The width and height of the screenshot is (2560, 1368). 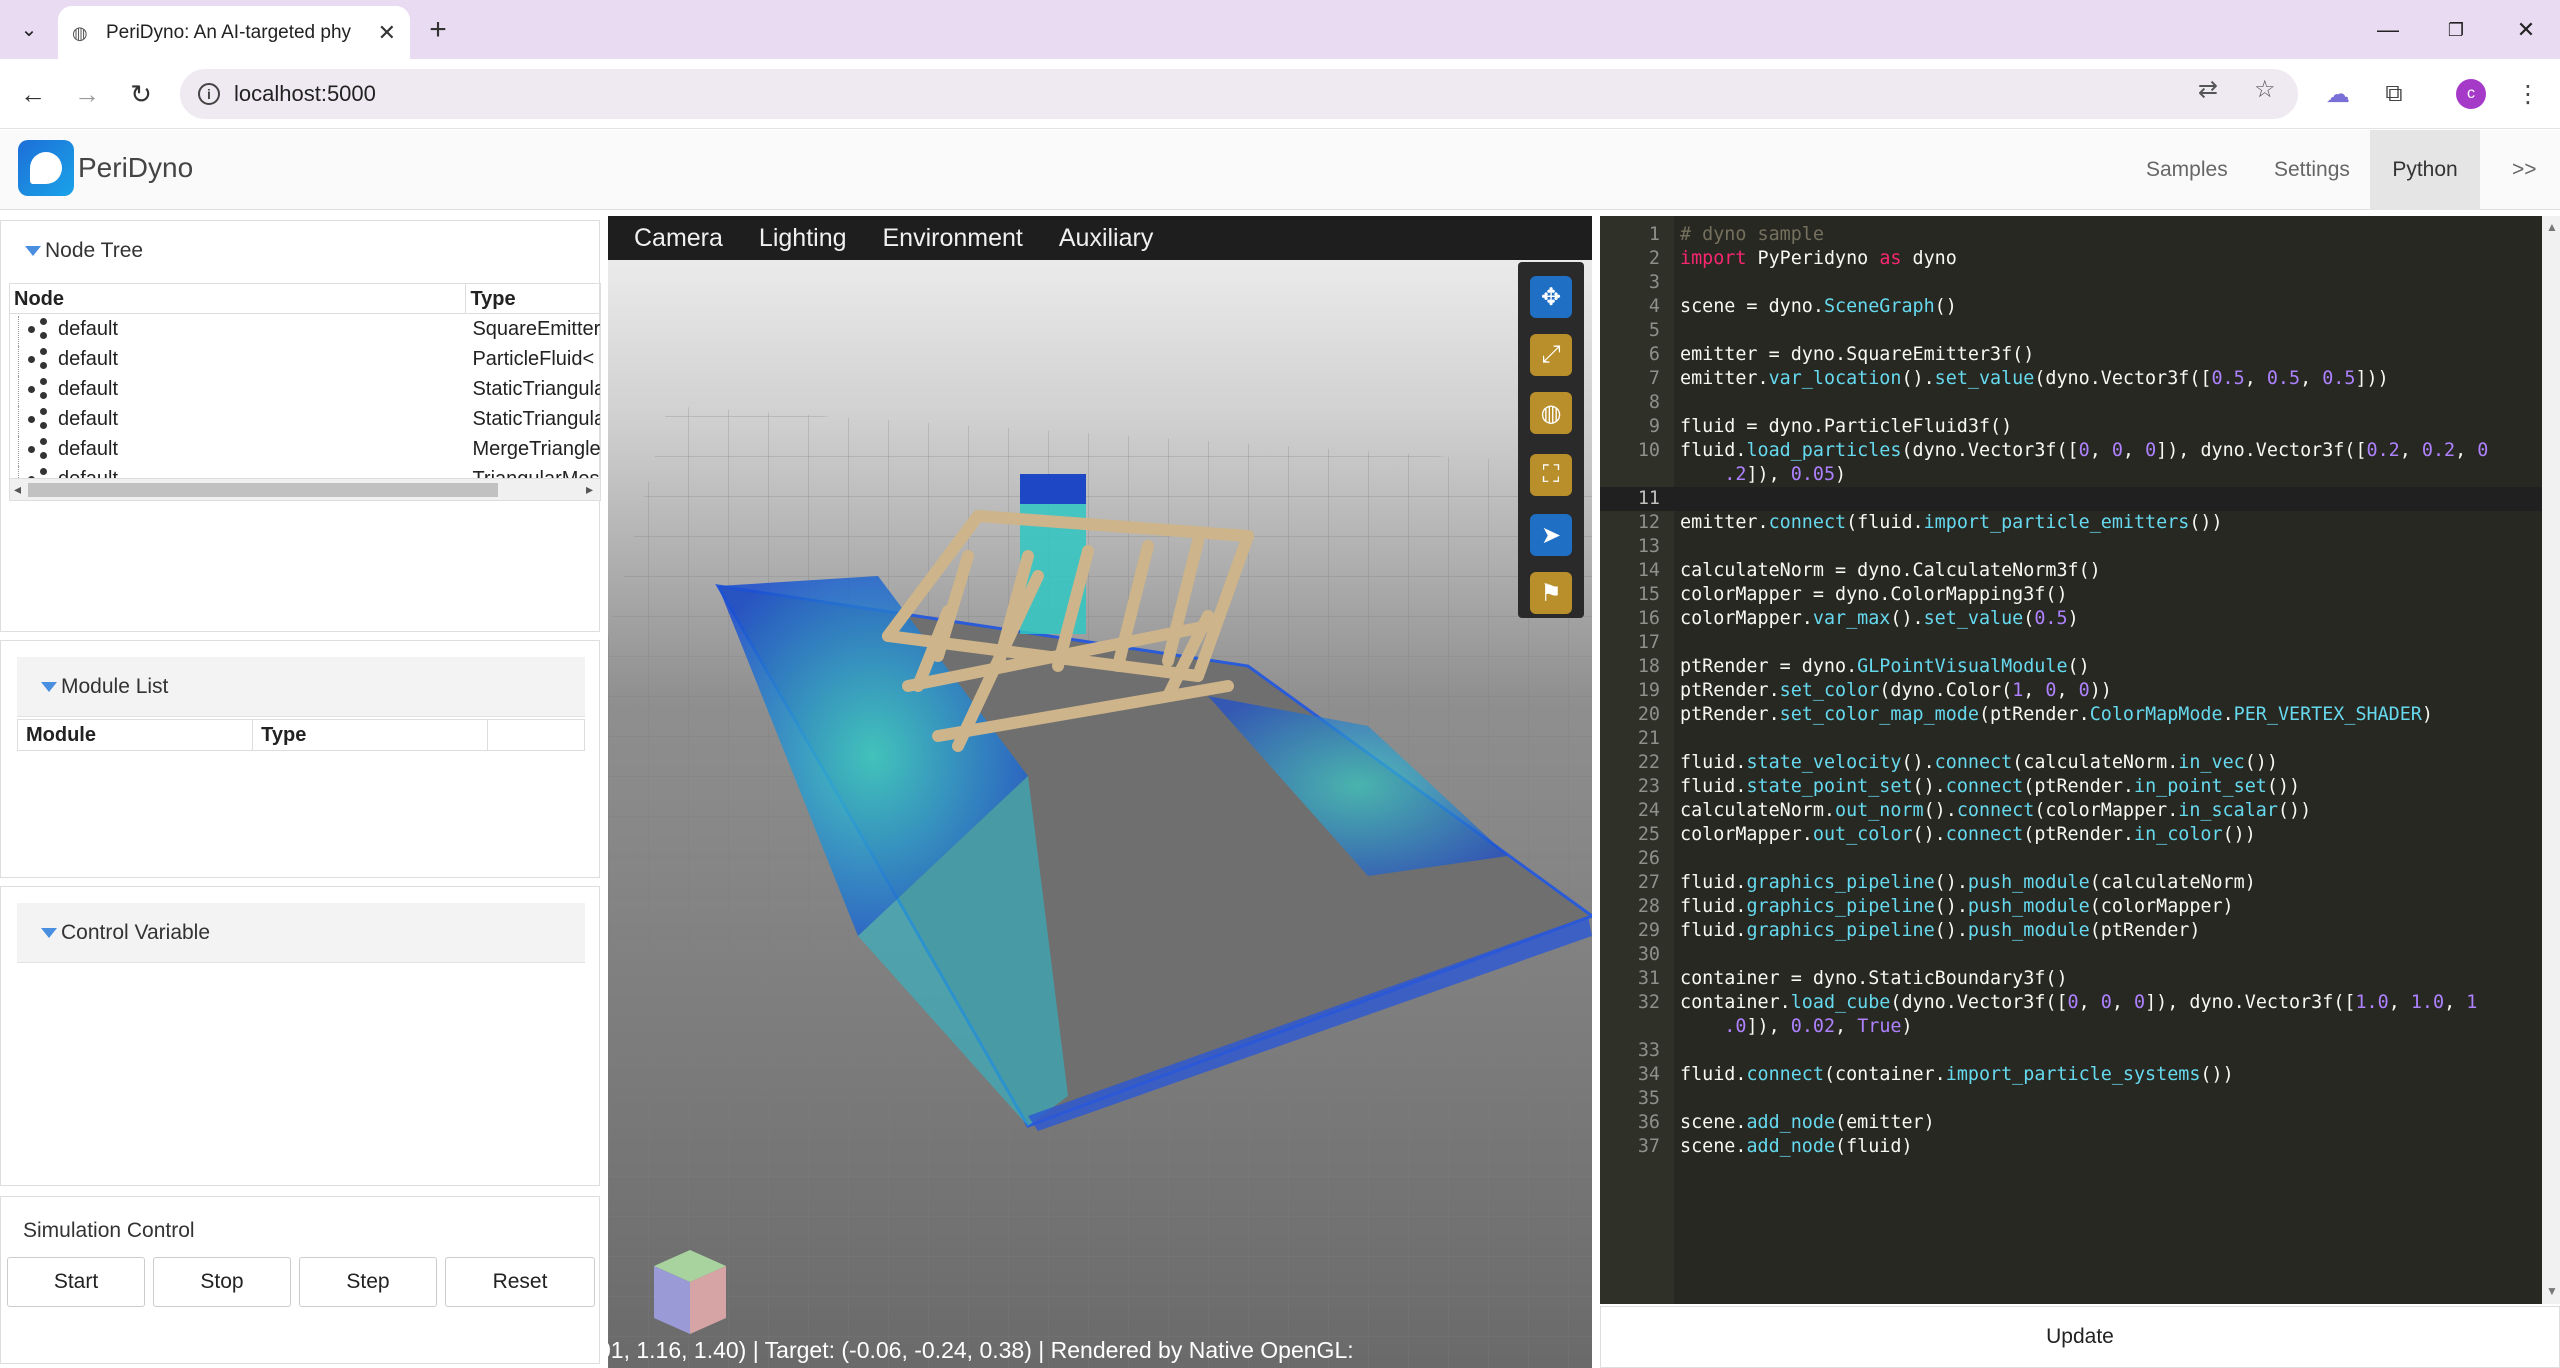 What do you see at coordinates (803, 238) in the screenshot?
I see `menu-lighting: Lighting` at bounding box center [803, 238].